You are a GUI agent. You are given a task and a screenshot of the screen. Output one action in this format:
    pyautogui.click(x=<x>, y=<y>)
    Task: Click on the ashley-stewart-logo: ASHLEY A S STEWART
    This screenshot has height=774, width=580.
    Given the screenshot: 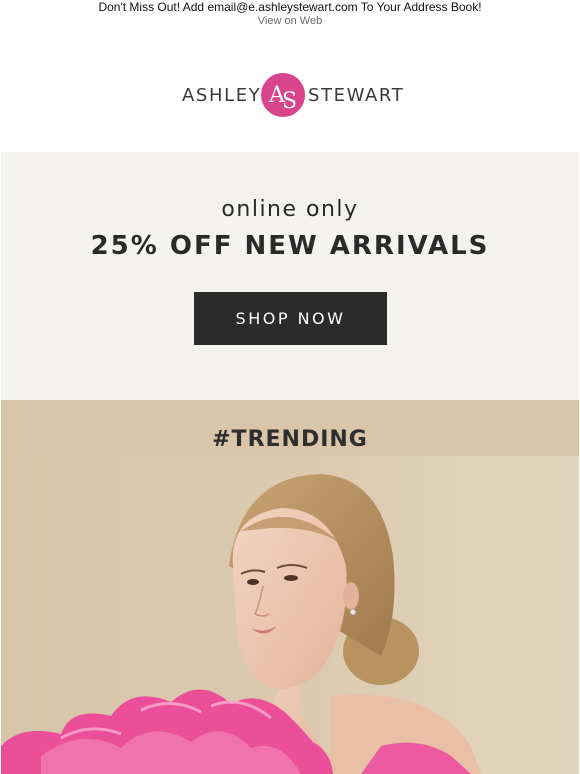 What is the action you would take?
    pyautogui.click(x=292, y=95)
    